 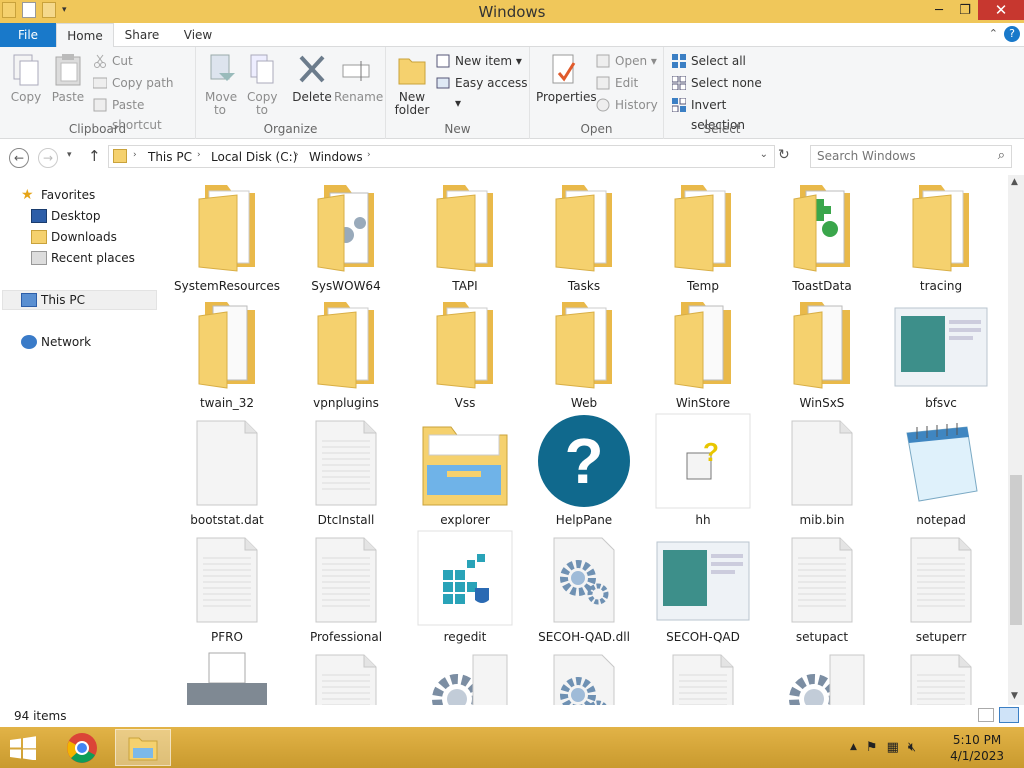 What do you see at coordinates (986, 715) in the screenshot?
I see `details-view-icon` at bounding box center [986, 715].